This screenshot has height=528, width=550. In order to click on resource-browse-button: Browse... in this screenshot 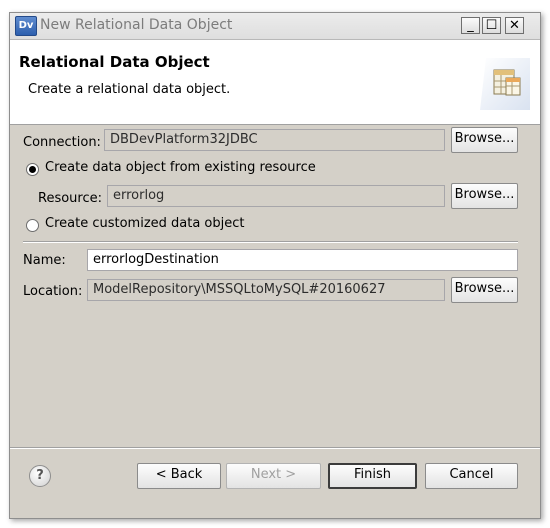, I will do `click(484, 196)`.